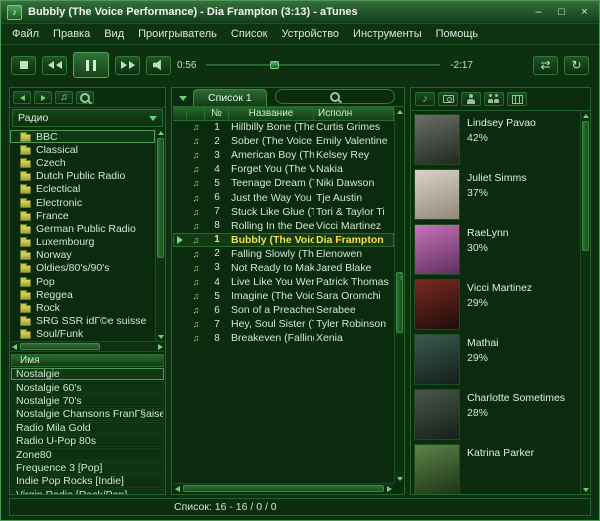  I want to click on folder-item: Eclectical, so click(82, 189).